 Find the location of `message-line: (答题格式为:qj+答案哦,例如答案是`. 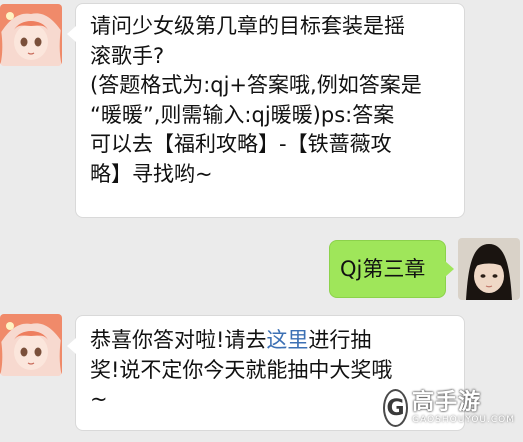

message-line: (答题格式为:qj+答案哦,例如答案是 is located at coordinates (256, 85).